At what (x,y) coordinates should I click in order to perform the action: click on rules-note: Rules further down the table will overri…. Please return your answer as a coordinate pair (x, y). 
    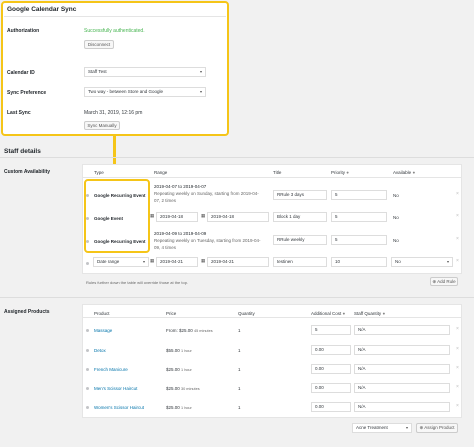
    Looking at the image, I should click on (137, 282).